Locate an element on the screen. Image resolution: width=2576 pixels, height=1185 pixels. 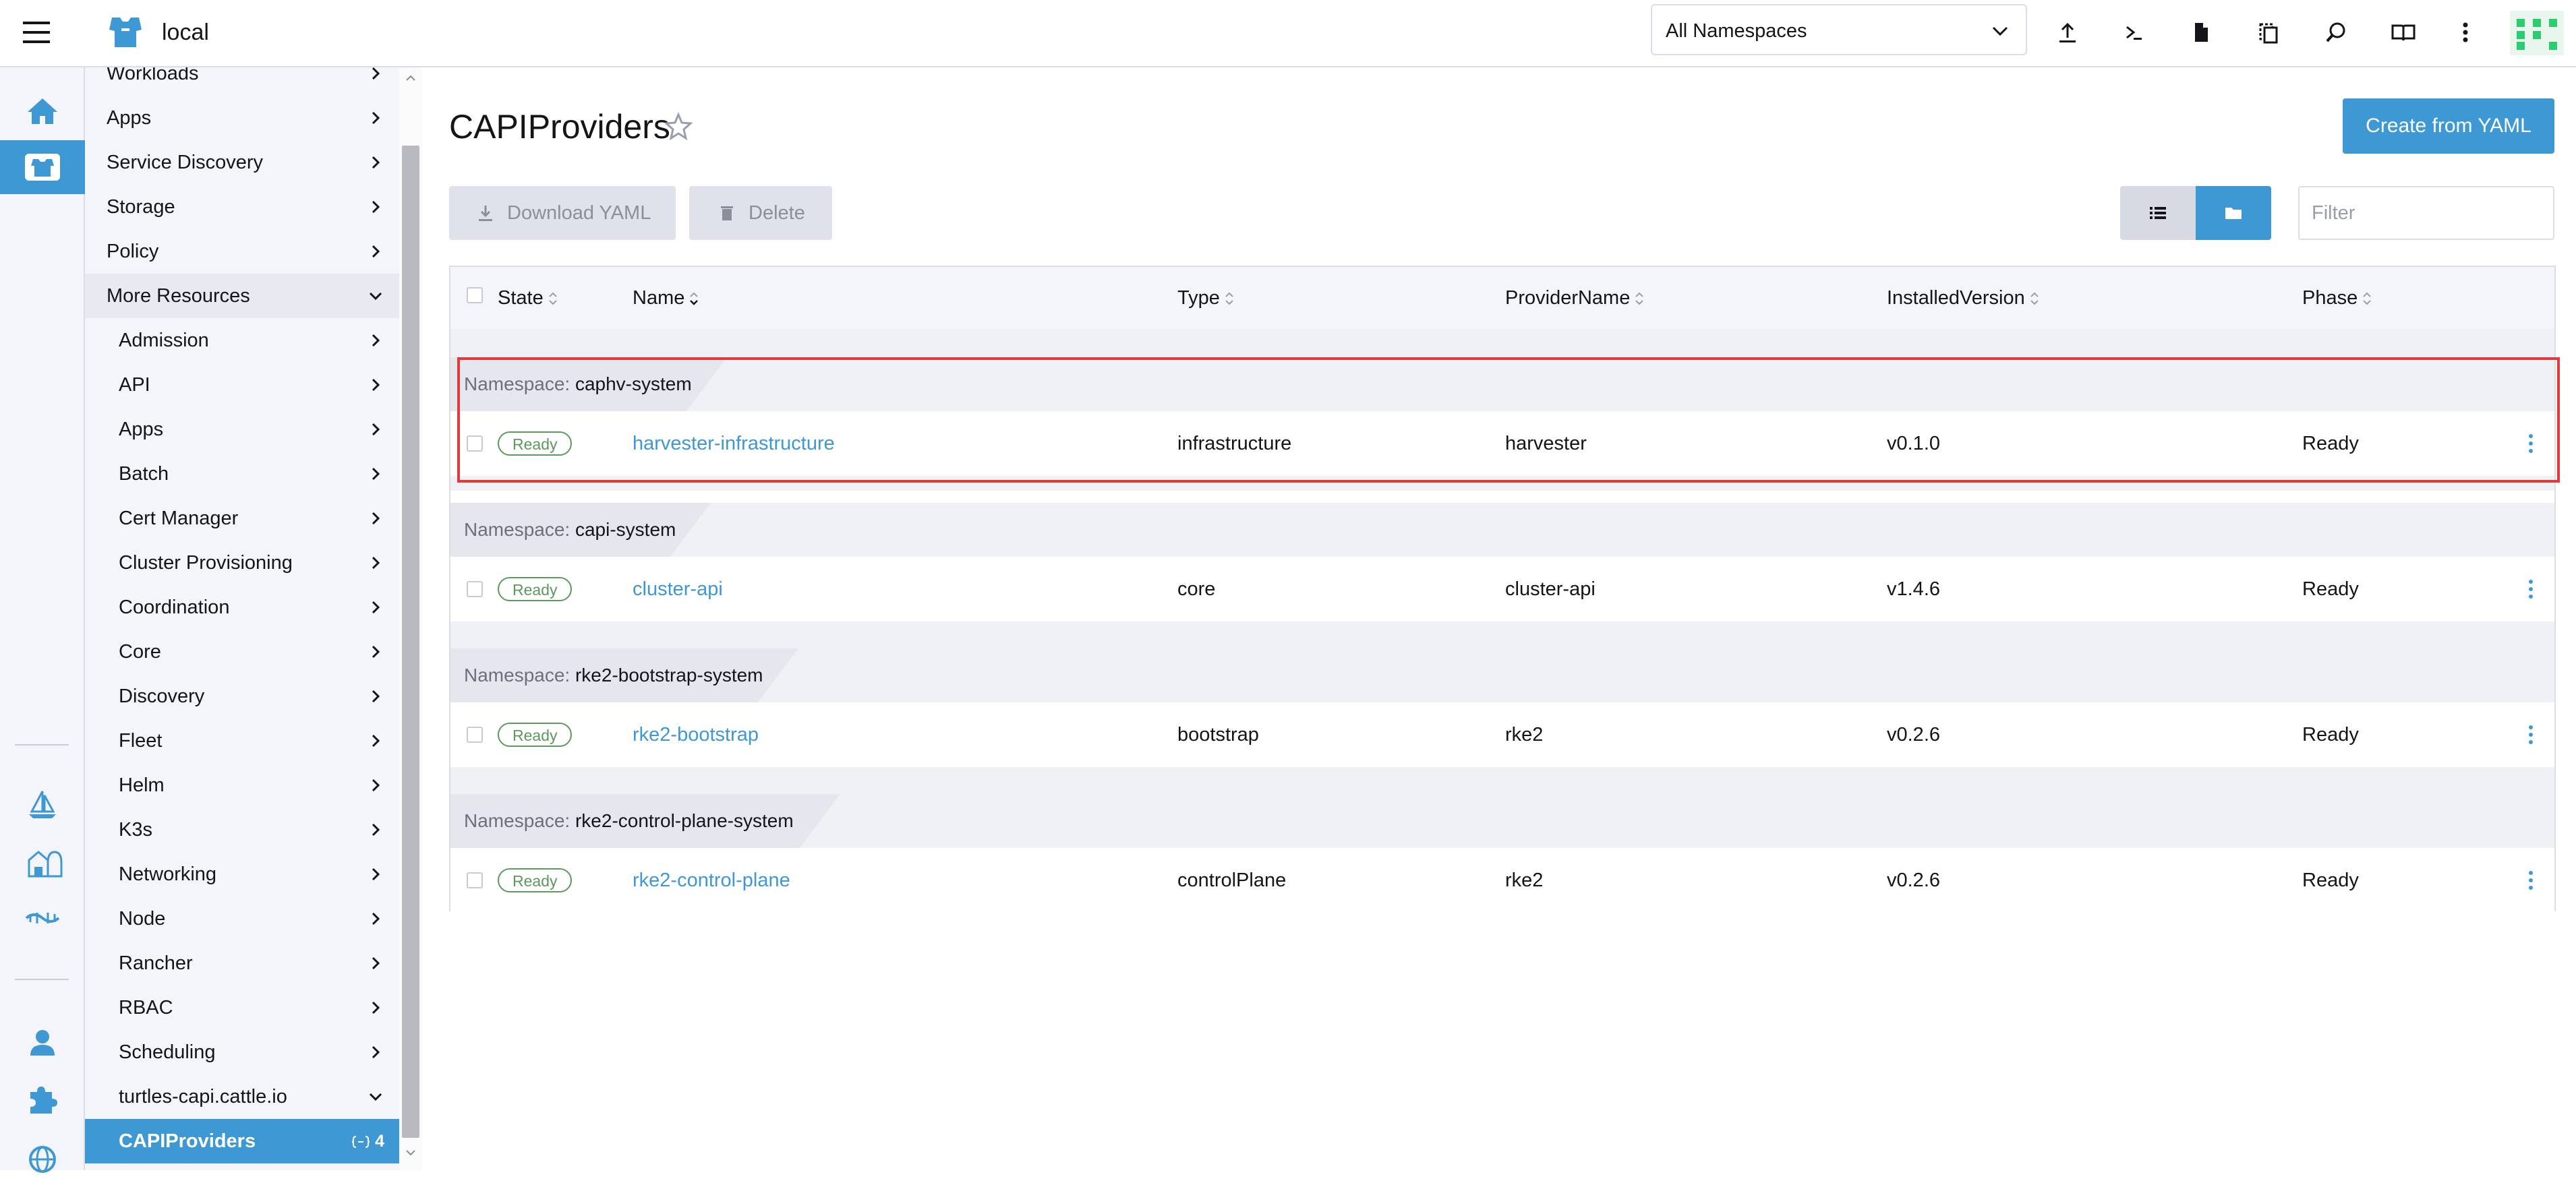
provider-name-cell: cluster-api is located at coordinates (1550, 589).